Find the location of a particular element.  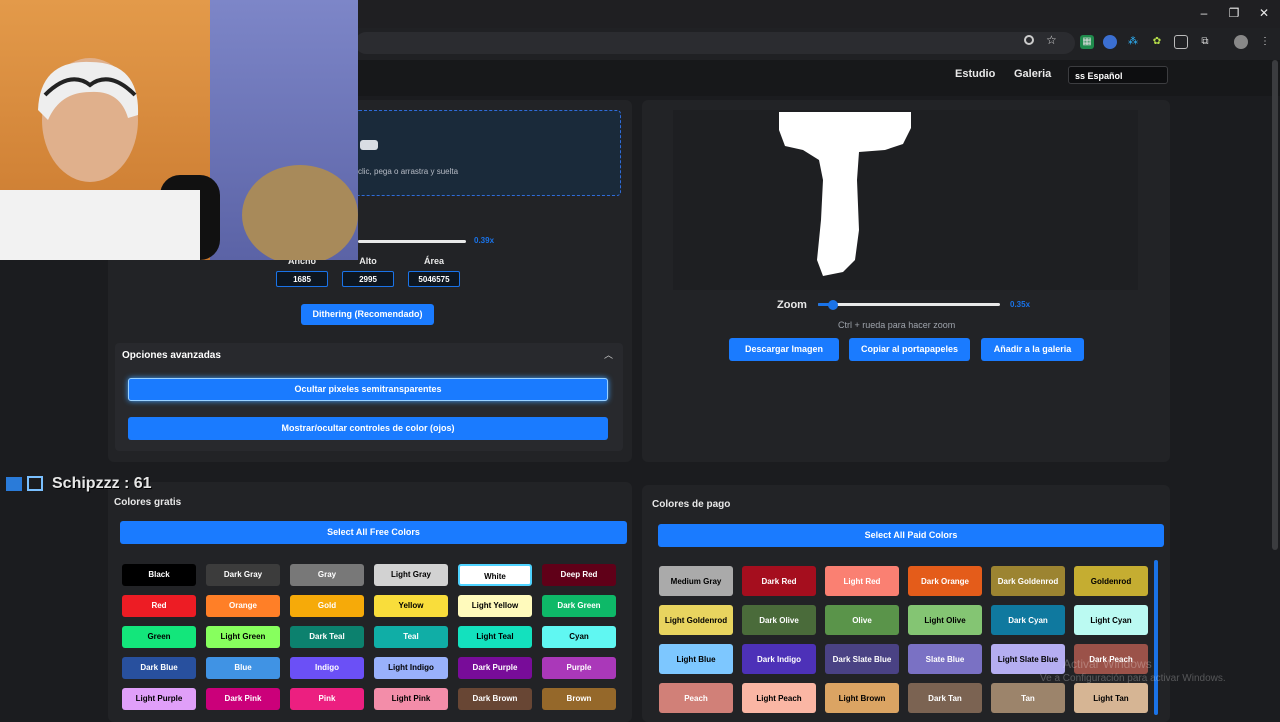

select-all-free-button: Select All Free Colors is located at coordinates (373, 532).